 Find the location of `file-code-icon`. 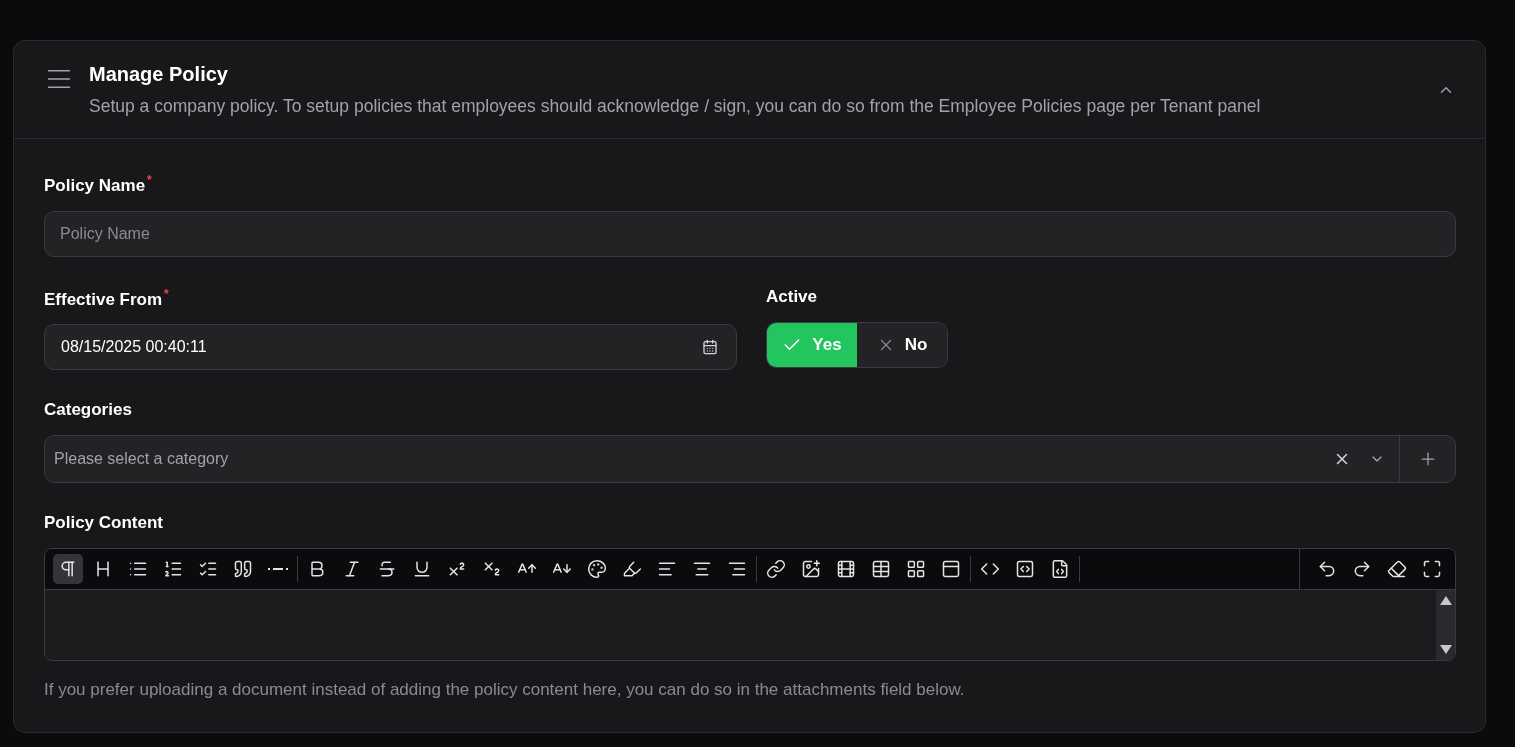

file-code-icon is located at coordinates (1060, 569).